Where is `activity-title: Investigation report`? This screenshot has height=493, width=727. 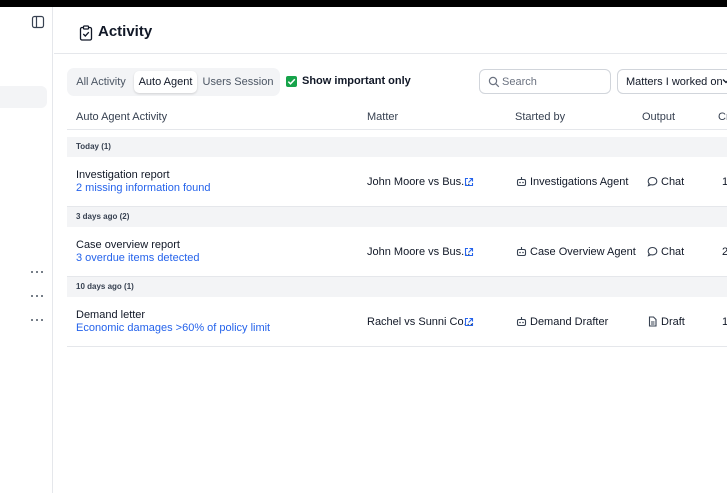 activity-title: Investigation report is located at coordinates (123, 175).